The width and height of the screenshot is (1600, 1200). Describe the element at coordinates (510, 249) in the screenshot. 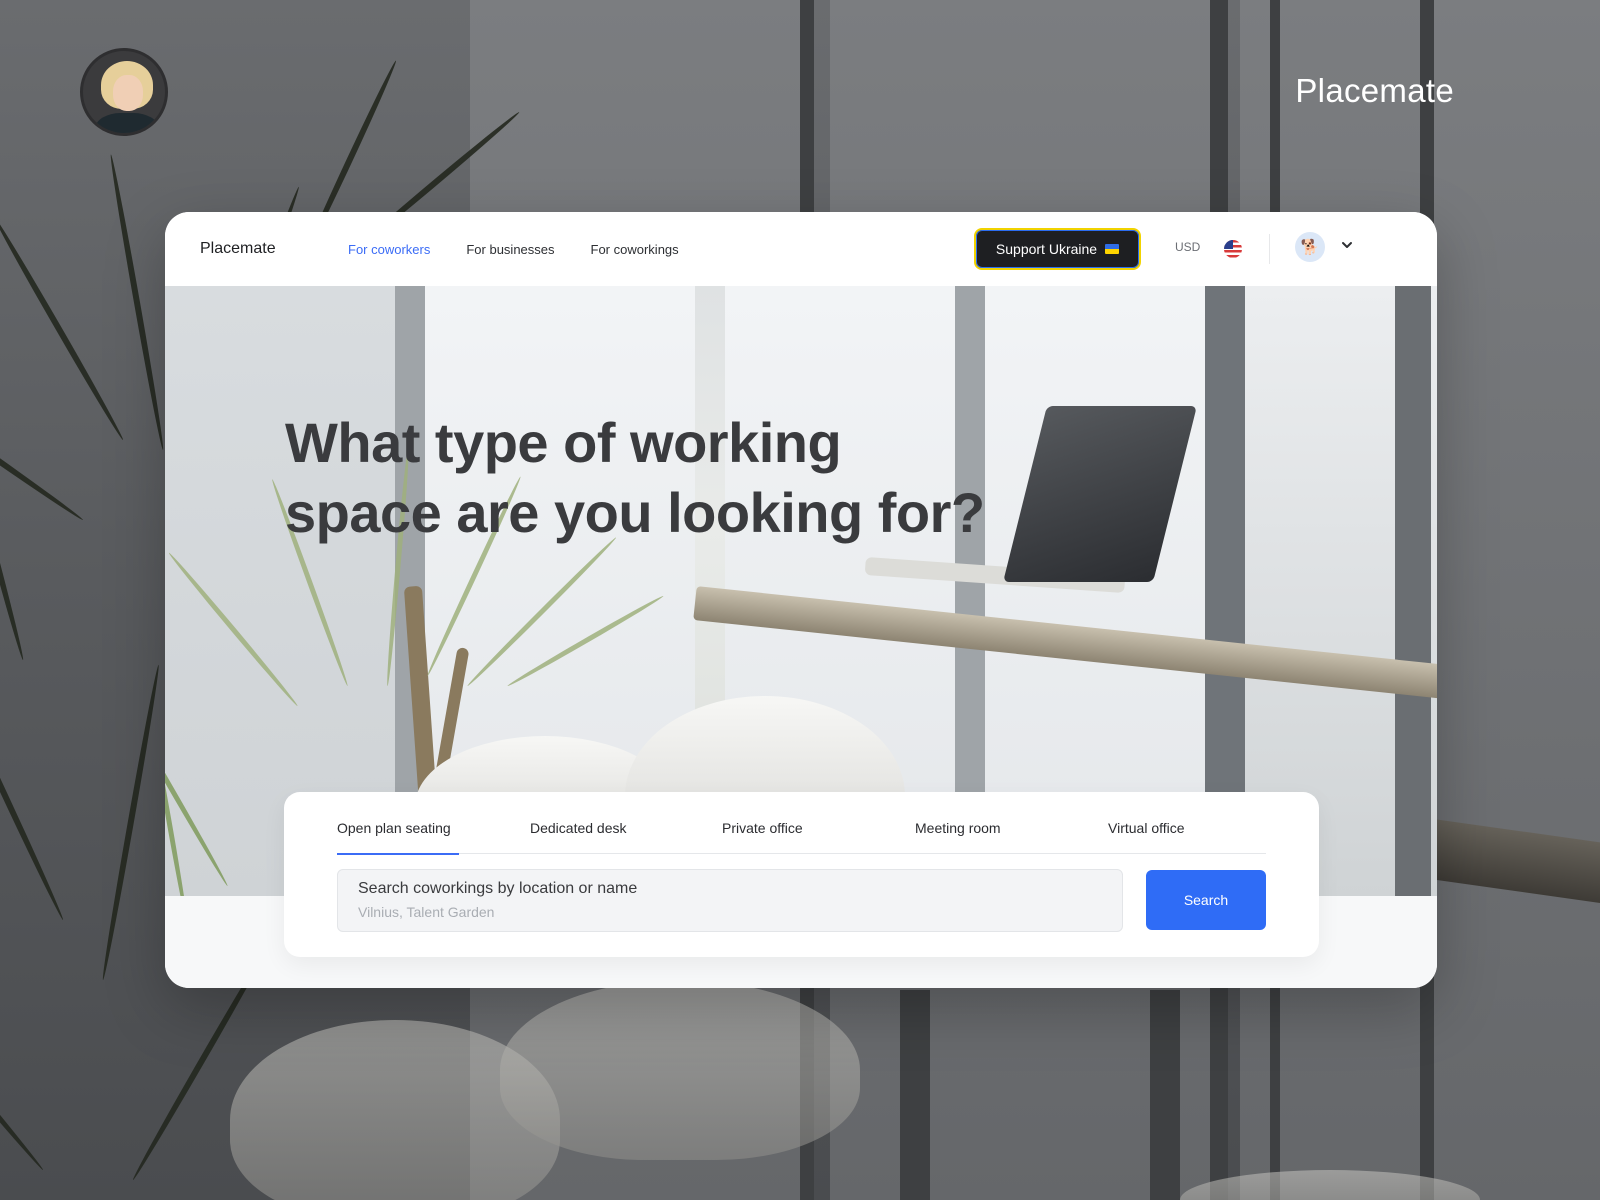

I see `nav-link-for-businesses: For businesses` at that location.